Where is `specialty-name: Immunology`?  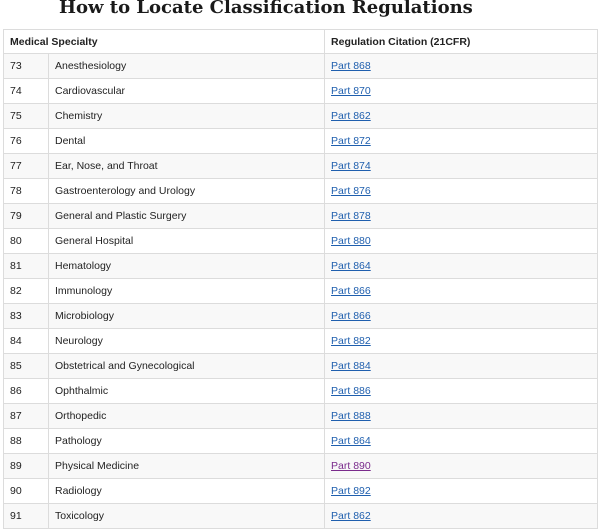 specialty-name: Immunology is located at coordinates (186, 291).